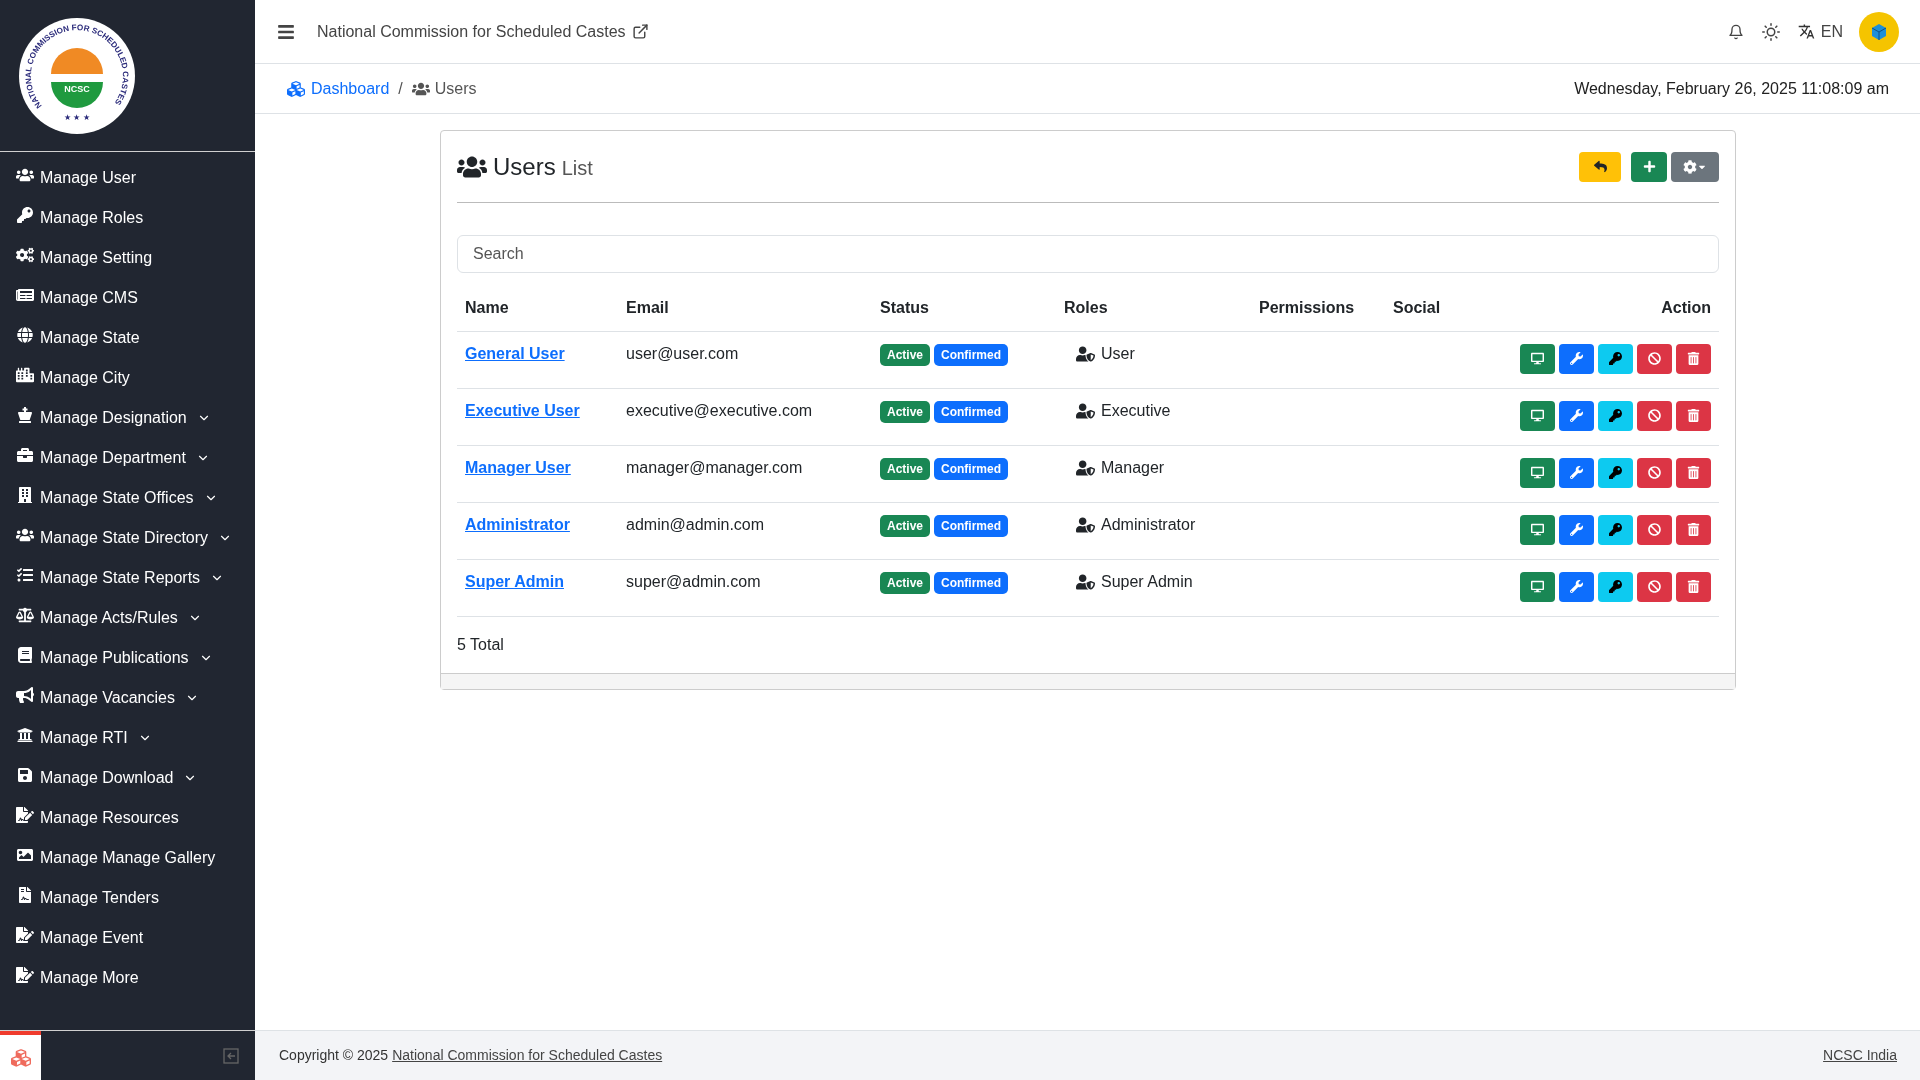  Describe the element at coordinates (25, 375) in the screenshot. I see `city-icon` at that location.